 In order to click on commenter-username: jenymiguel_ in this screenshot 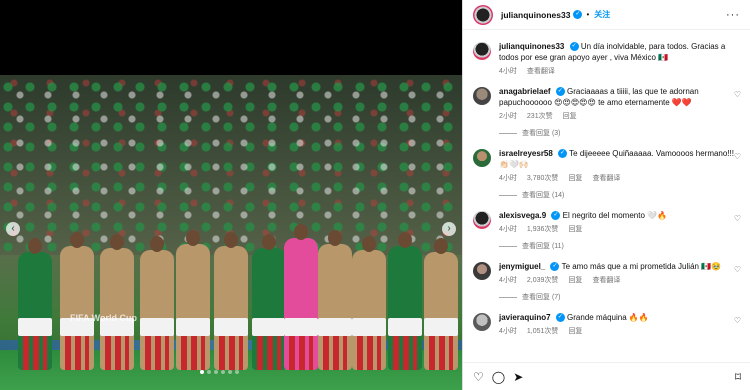, I will do `click(522, 266)`.